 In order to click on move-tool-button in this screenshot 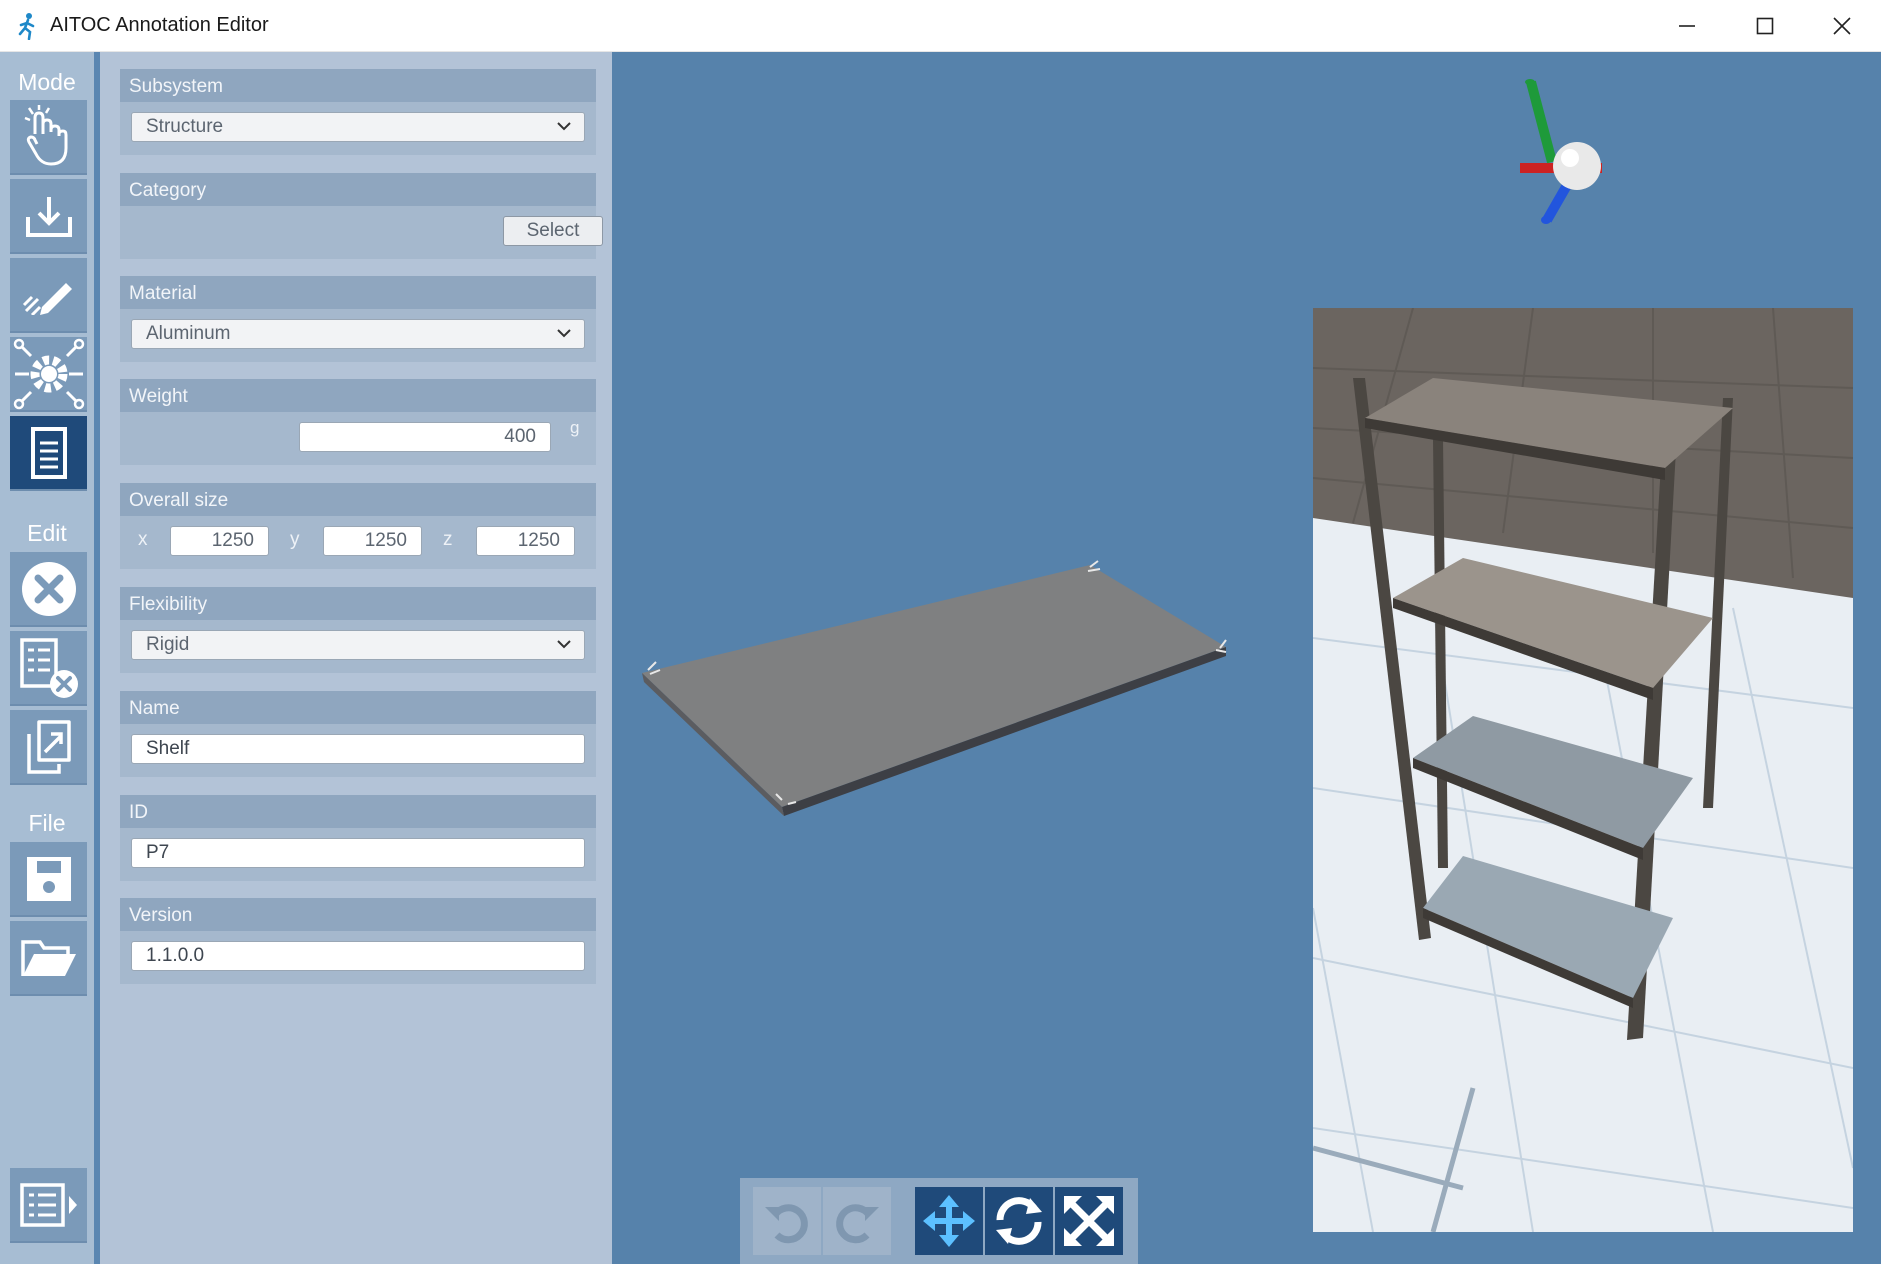, I will do `click(949, 1221)`.